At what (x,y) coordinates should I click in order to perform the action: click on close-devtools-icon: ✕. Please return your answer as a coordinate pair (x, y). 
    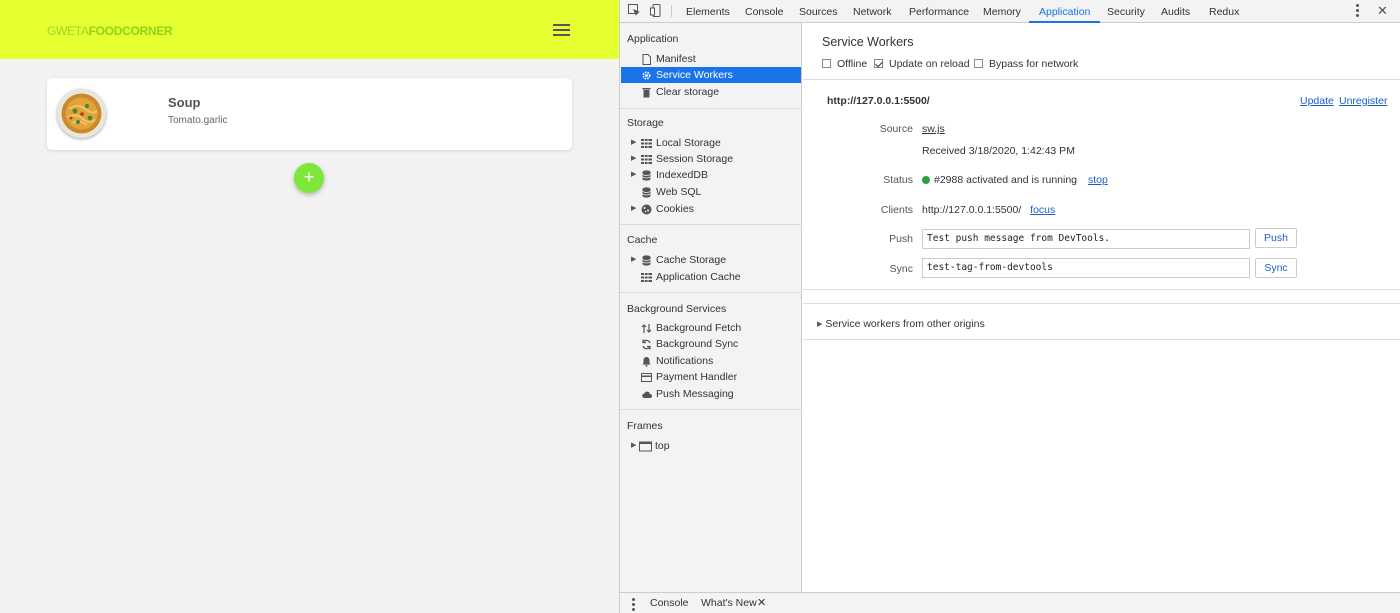
    Looking at the image, I should click on (1382, 11).